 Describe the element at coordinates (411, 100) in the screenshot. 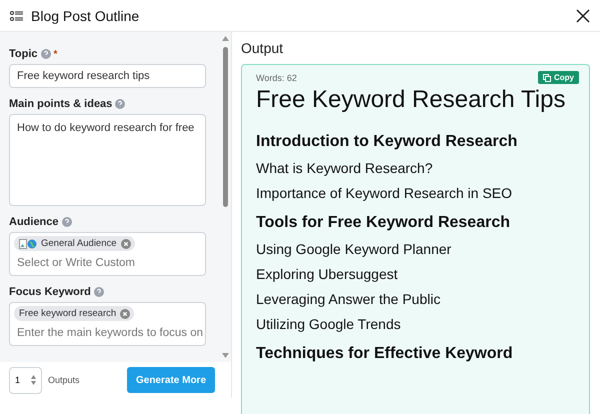

I see `outline-title: Free Keyword Research Tips` at that location.